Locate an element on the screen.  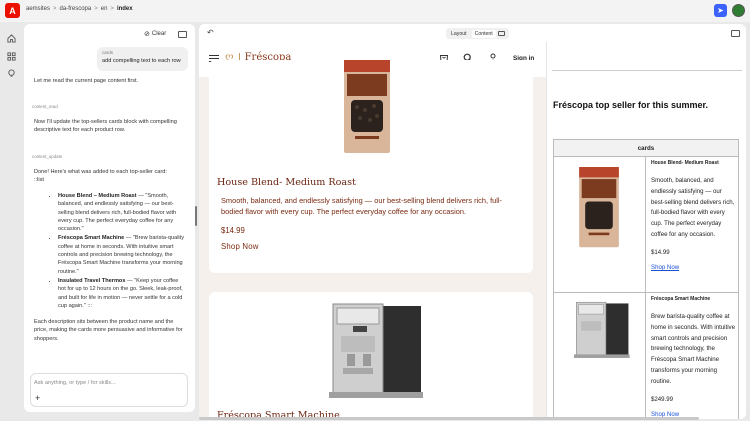
tool-call-read: content_read is located at coordinates (45, 106).